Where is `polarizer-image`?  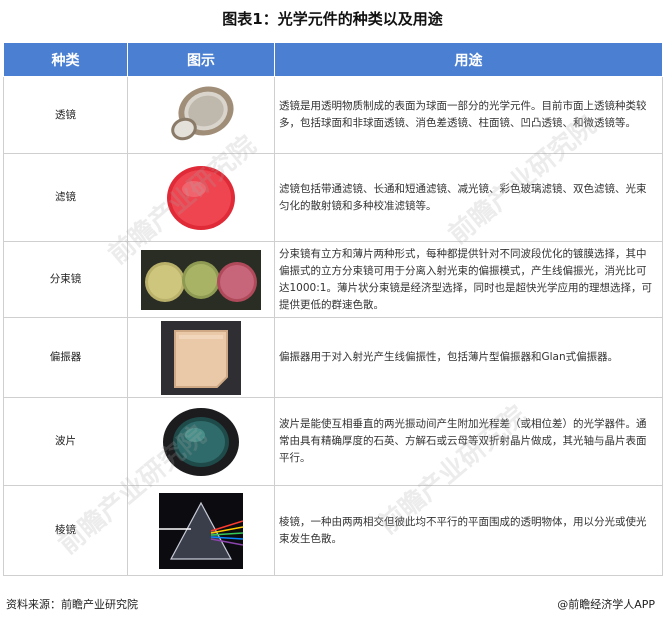
polarizer-image is located at coordinates (201, 357).